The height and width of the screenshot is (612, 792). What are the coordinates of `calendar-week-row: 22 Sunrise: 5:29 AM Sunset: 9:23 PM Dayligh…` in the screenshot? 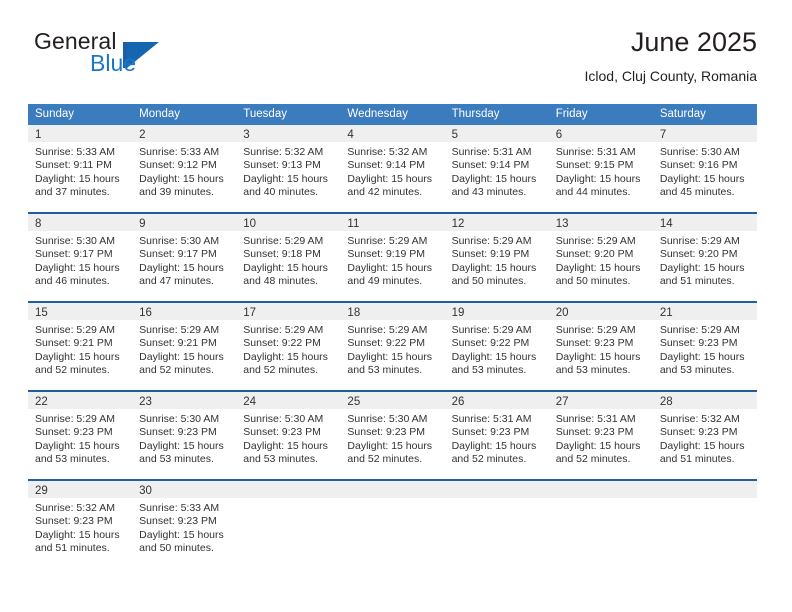 It's located at (392, 434).